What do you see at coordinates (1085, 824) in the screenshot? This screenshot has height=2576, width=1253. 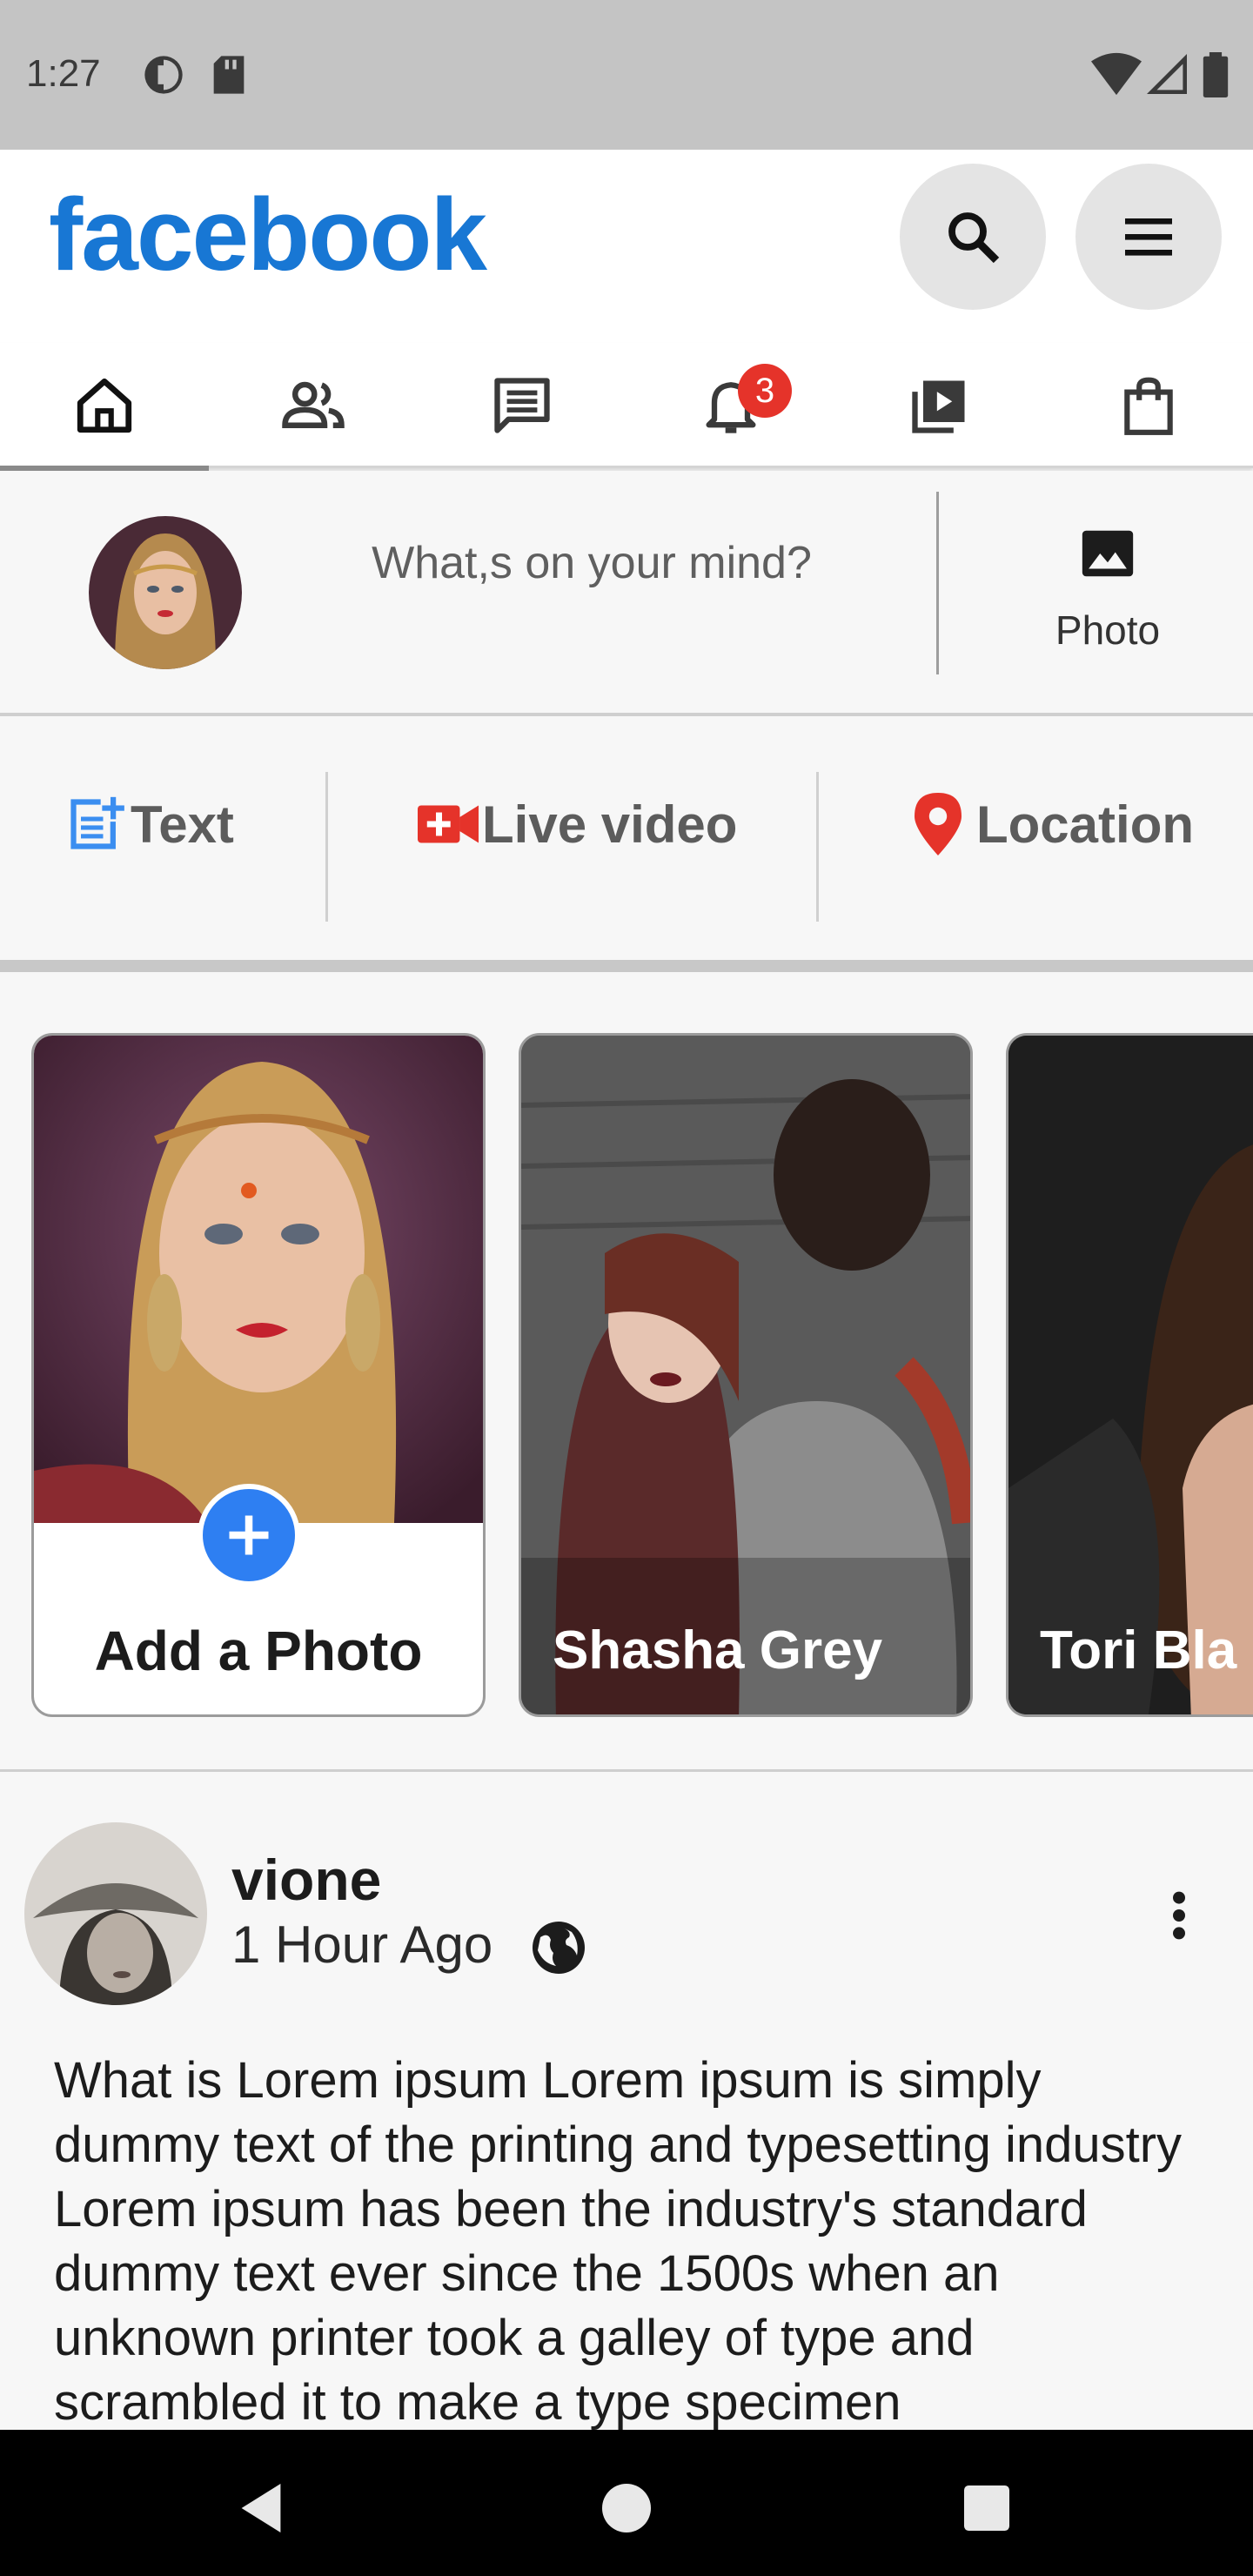 I see `location-label: Location` at bounding box center [1085, 824].